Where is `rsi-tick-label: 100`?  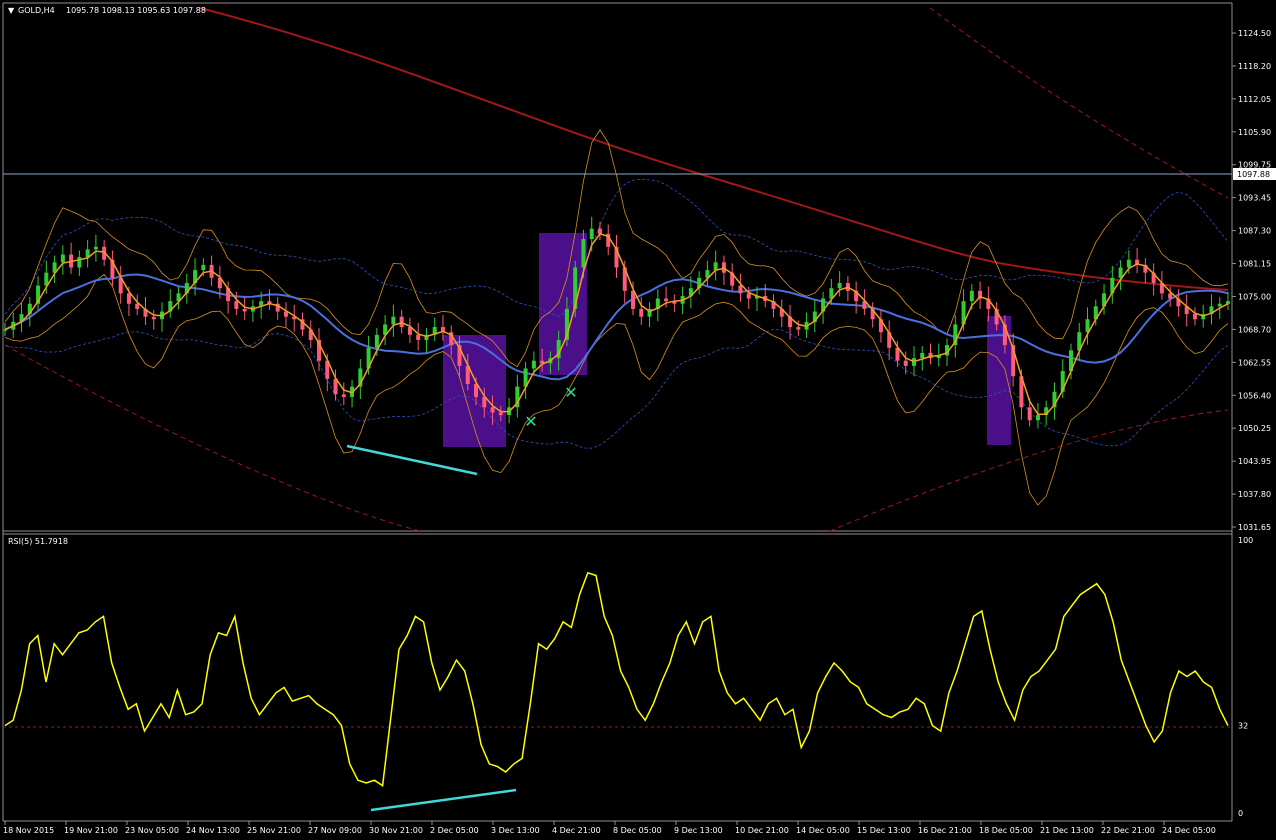 rsi-tick-label: 100 is located at coordinates (1245, 540).